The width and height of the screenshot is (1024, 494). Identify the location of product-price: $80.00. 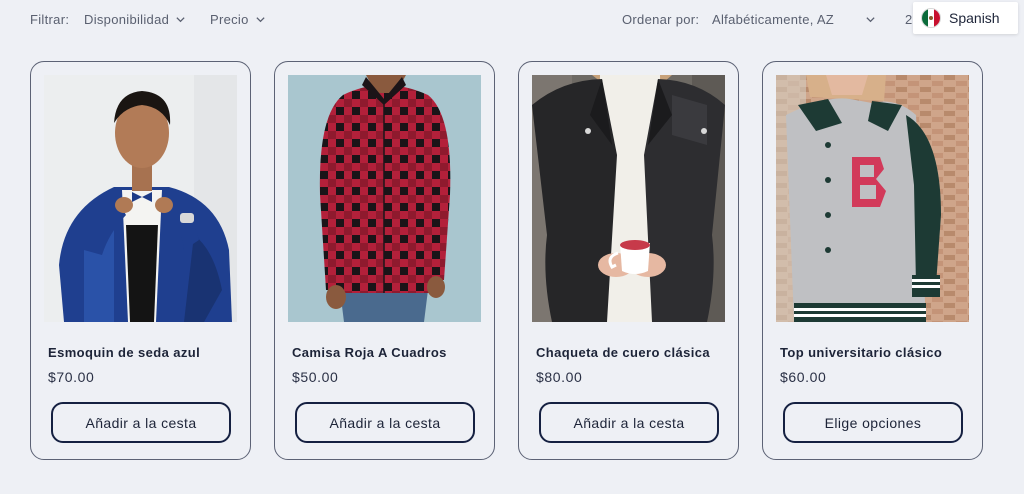
(559, 377).